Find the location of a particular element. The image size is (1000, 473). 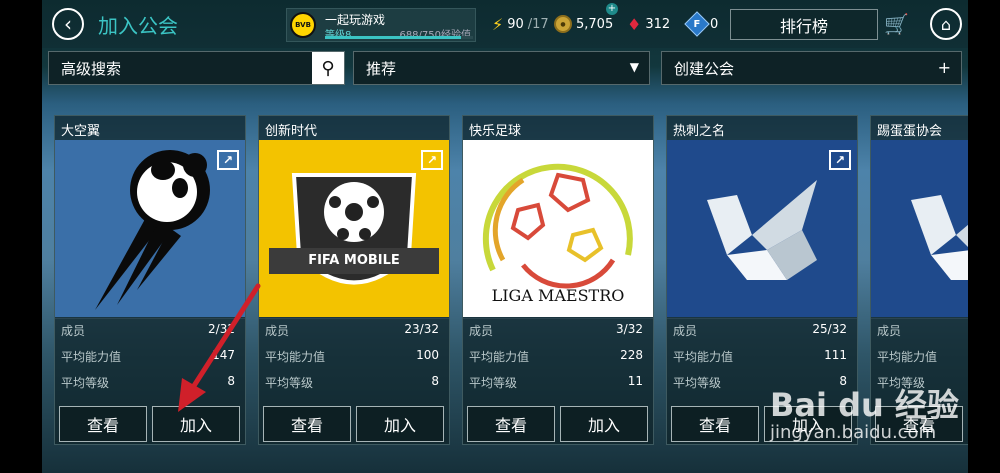

home-icon: ⌂ is located at coordinates (946, 24).